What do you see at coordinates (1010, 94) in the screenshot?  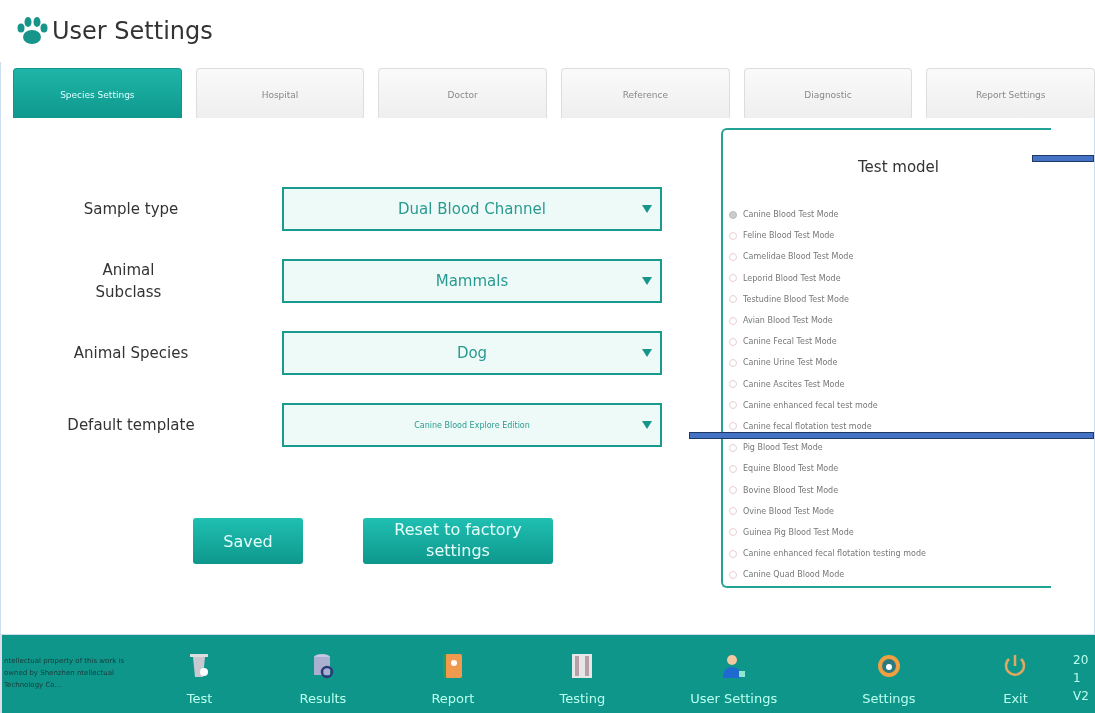 I see `tab: Report Settings` at bounding box center [1010, 94].